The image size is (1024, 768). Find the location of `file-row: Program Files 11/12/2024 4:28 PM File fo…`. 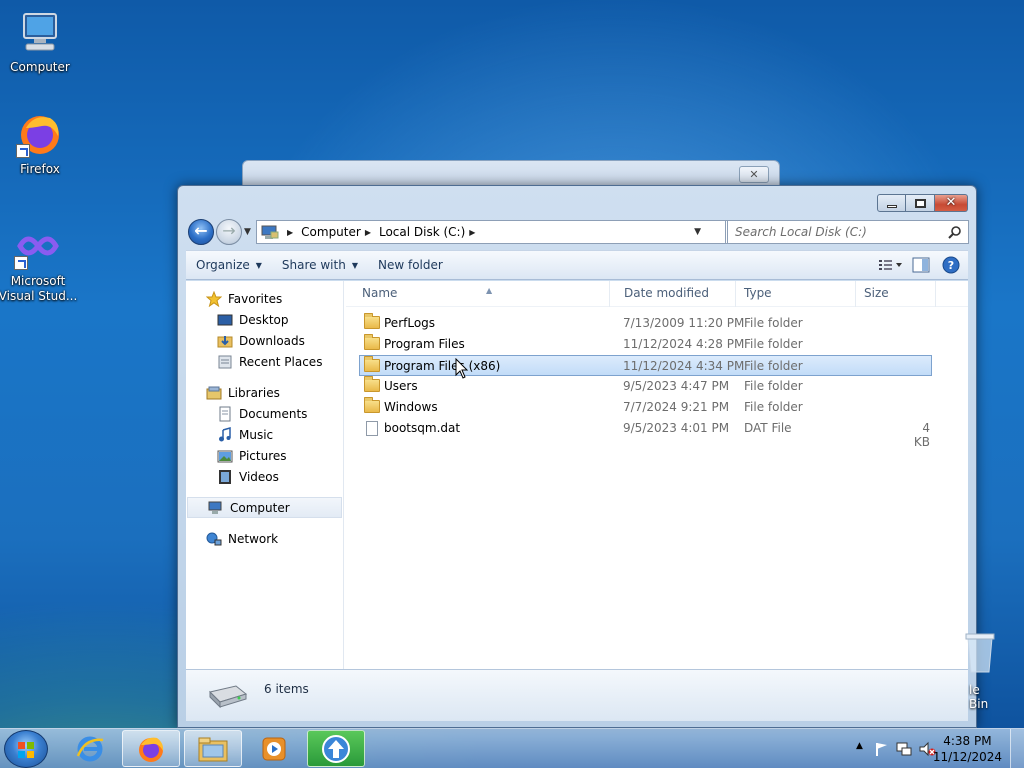

file-row: Program Files 11/12/2024 4:28 PM File fo… is located at coordinates (657, 344).